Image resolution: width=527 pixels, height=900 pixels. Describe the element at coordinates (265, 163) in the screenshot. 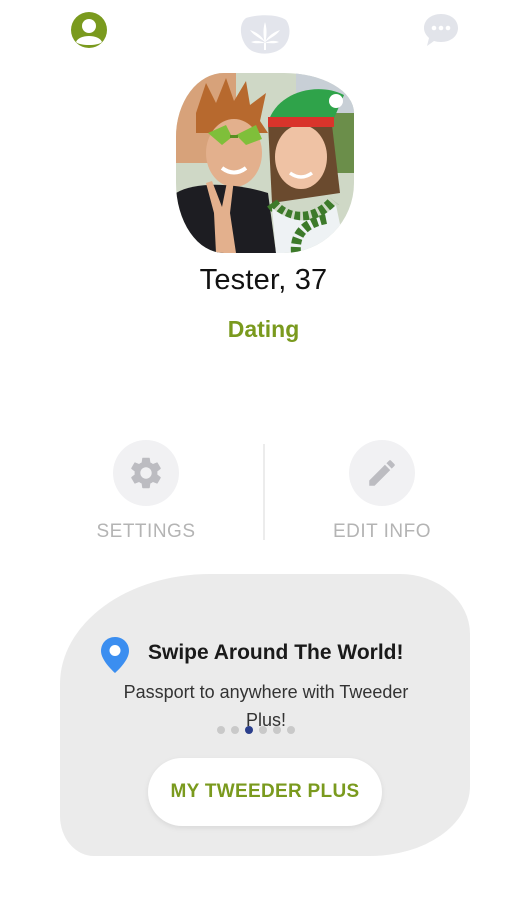

I see `profile-photo` at that location.